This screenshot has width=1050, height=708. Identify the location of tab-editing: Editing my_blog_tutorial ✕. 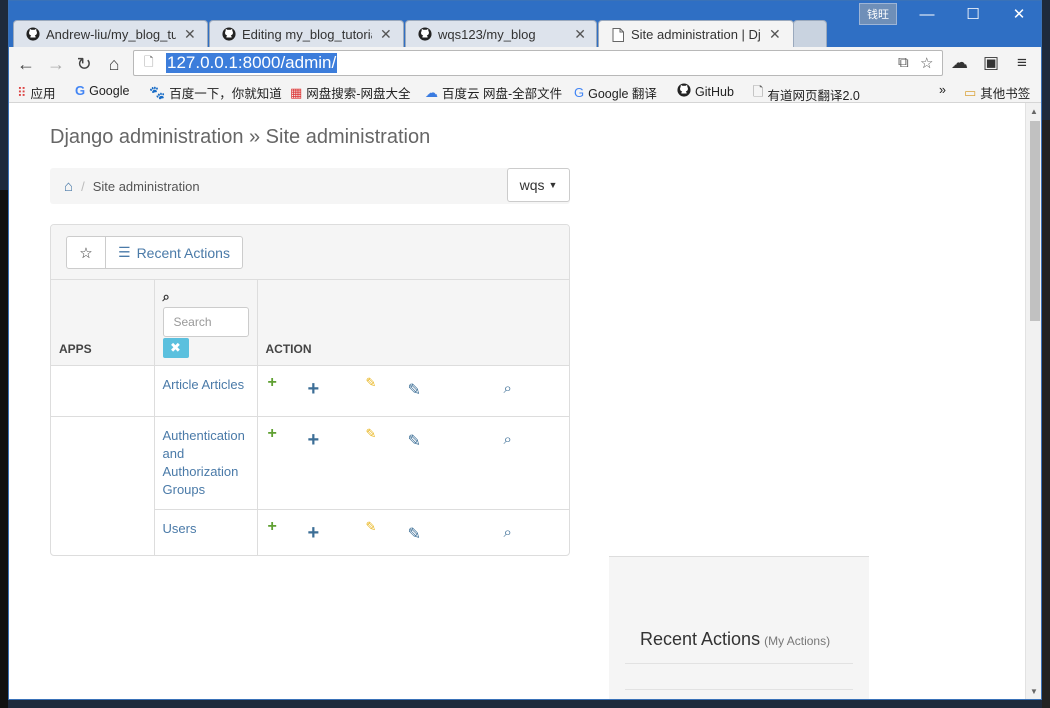
(306, 33).